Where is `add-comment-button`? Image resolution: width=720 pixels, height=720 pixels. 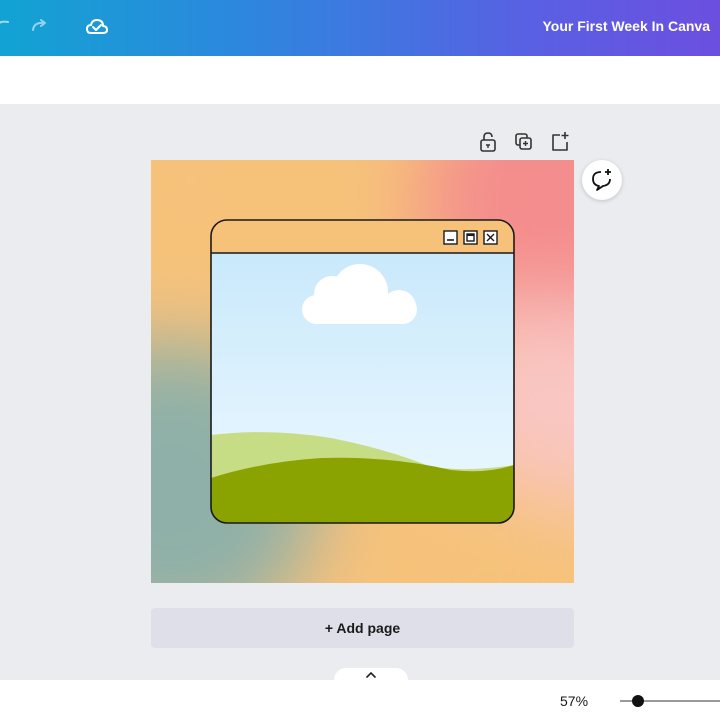
add-comment-button is located at coordinates (602, 180).